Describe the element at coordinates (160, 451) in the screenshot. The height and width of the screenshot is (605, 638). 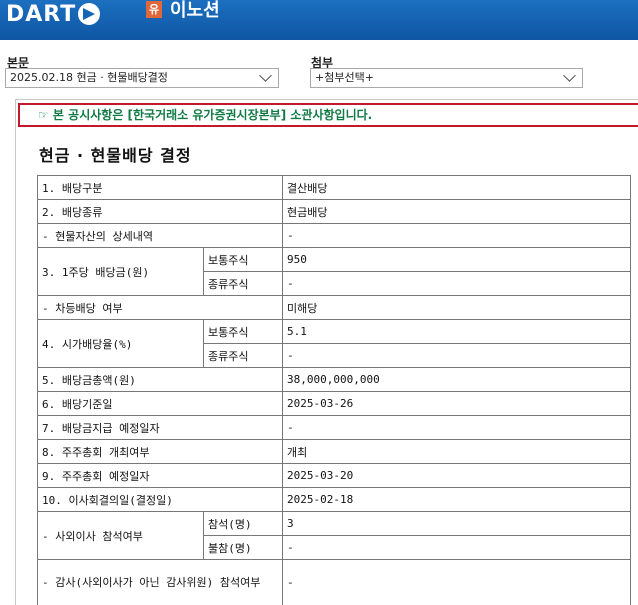
I see `row-label: 8. 주주총회 개최여부` at that location.